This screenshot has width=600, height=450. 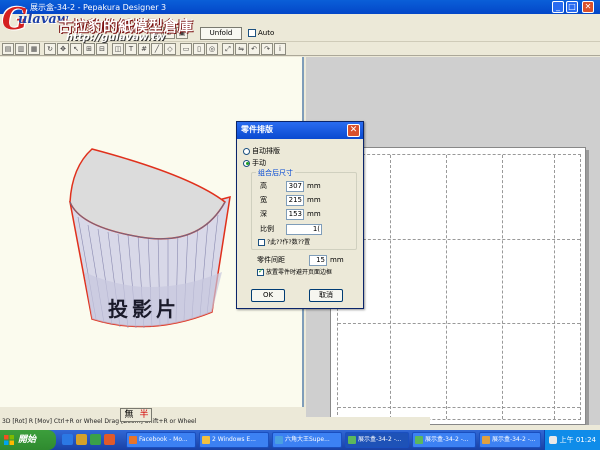 I want to click on size-group-title: 组合后尺寸, so click(x=275, y=173).